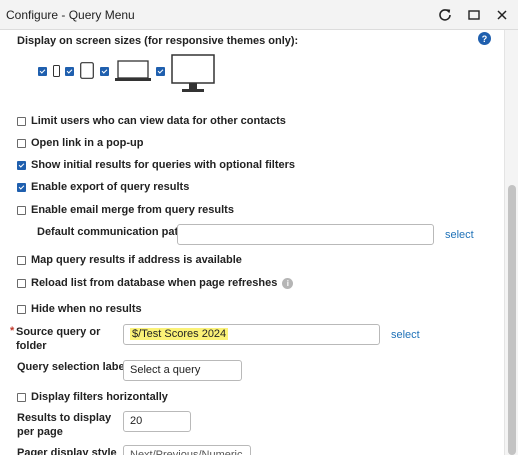  I want to click on limit-users-checkbox, so click(21, 121).